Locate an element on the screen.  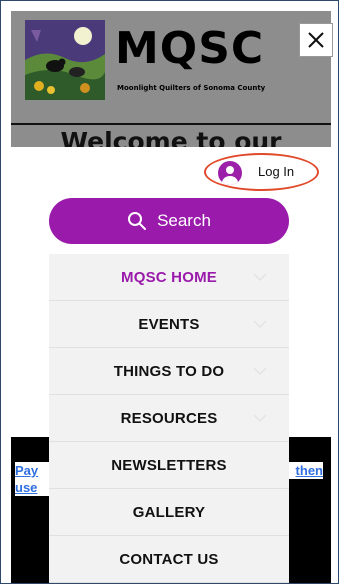
nav-item-label: CONTACT US is located at coordinates (169, 559).